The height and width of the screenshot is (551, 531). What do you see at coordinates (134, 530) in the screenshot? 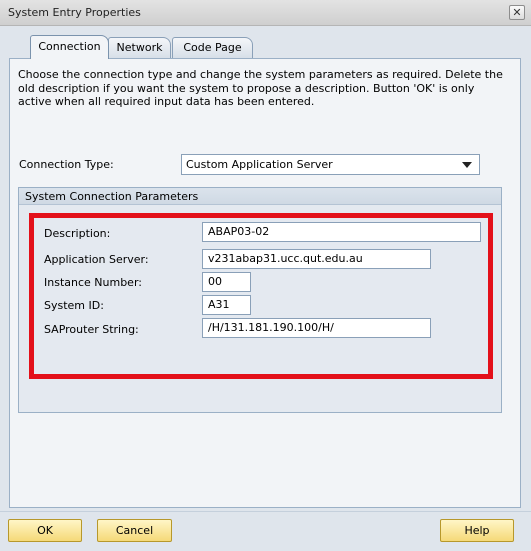
I see `cancel-button: Cancel` at bounding box center [134, 530].